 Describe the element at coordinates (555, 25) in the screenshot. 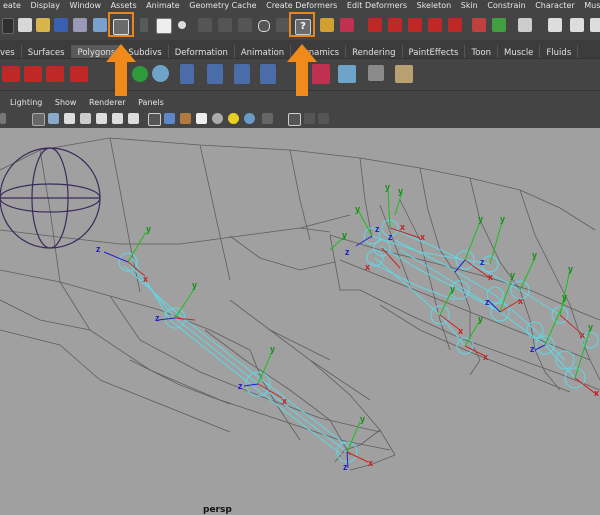

I see `render-view-icon` at that location.